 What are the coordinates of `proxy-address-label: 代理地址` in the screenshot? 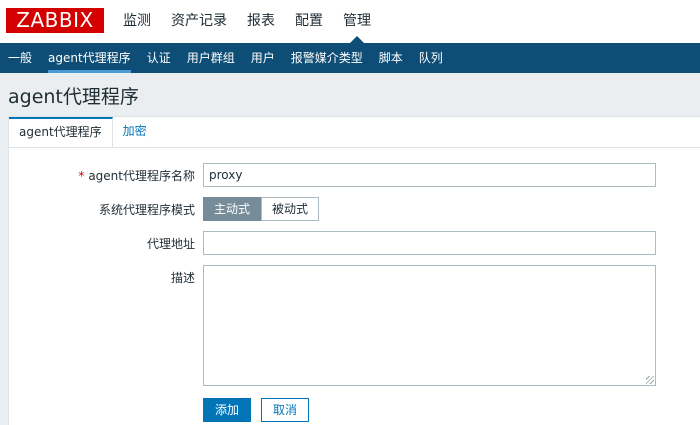 It's located at (170, 244).